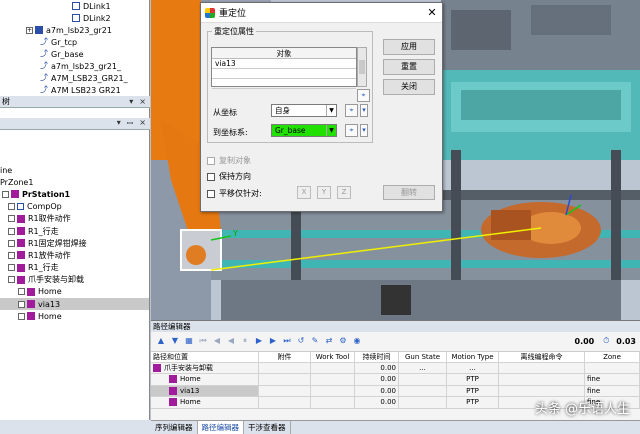  Describe the element at coordinates (74, 219) in the screenshot. I see `operation-tree-node: R1取件动作` at that location.